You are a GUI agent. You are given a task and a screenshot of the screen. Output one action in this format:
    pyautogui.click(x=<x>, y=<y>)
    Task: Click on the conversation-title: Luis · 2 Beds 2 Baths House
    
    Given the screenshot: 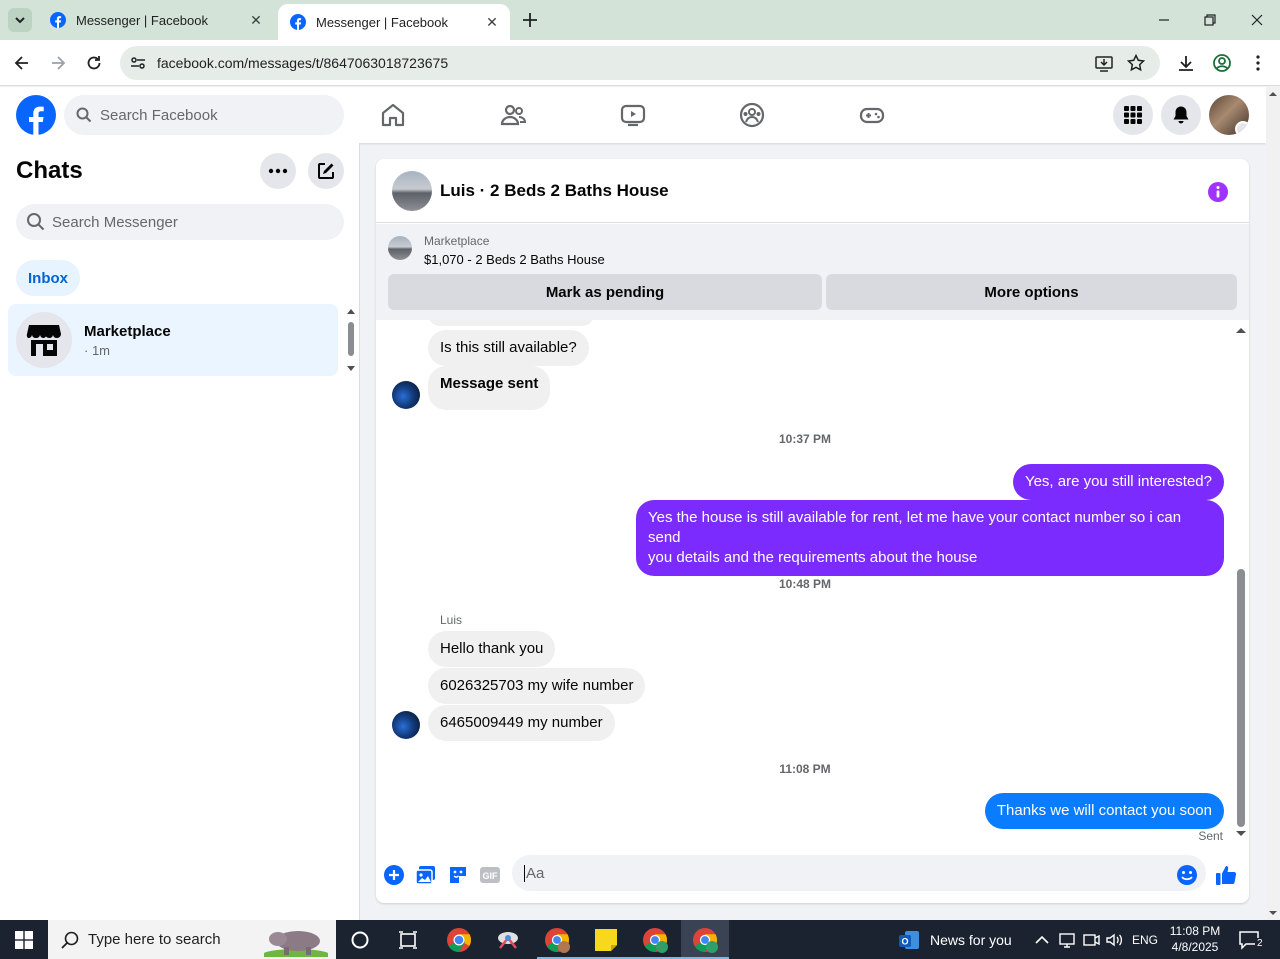 What is the action you would take?
    pyautogui.click(x=554, y=191)
    